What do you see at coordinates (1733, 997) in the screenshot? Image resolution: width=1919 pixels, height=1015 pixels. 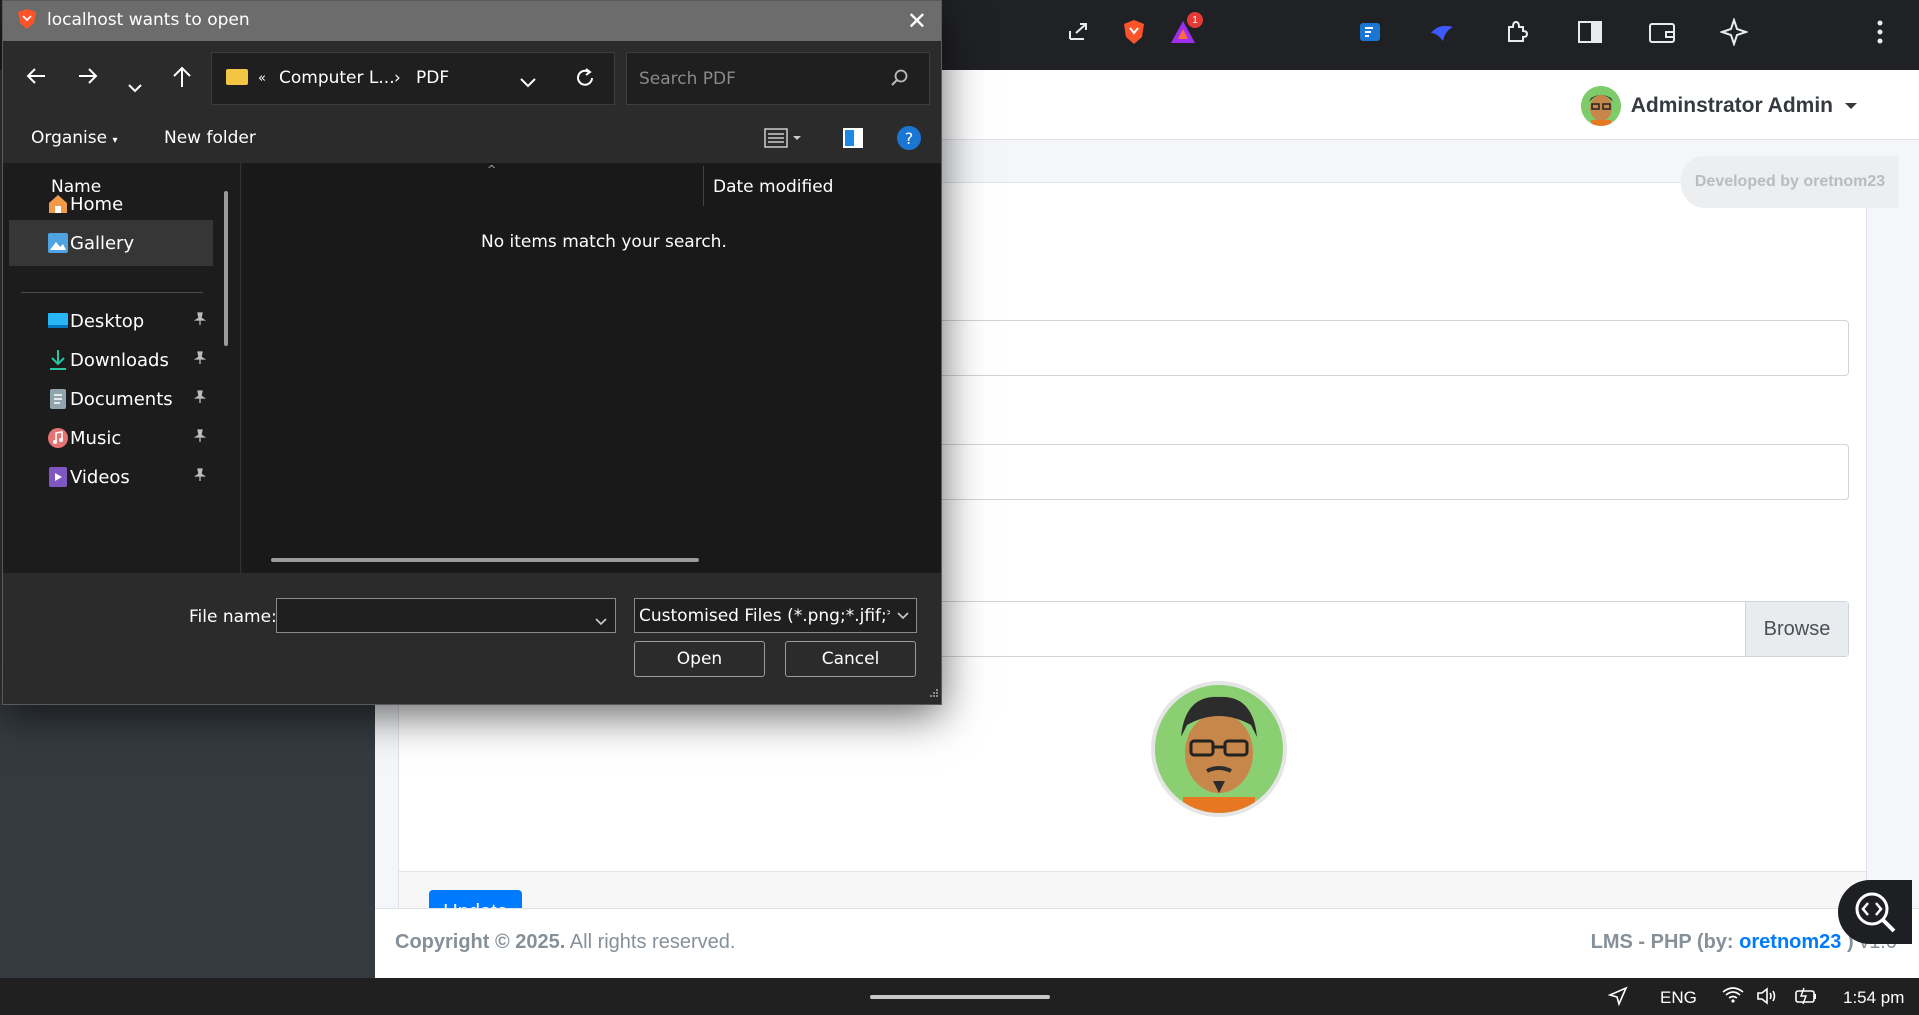 I see `wifi-icon` at bounding box center [1733, 997].